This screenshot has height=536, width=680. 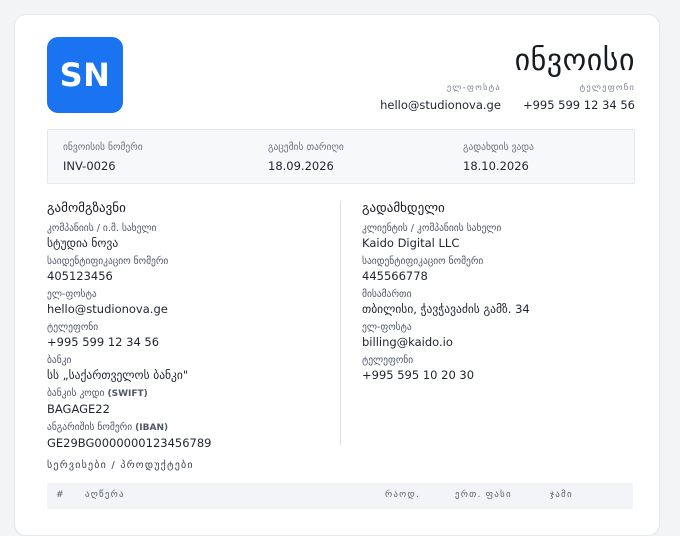 I want to click on recipient-address-label: მისამართი, so click(x=387, y=294).